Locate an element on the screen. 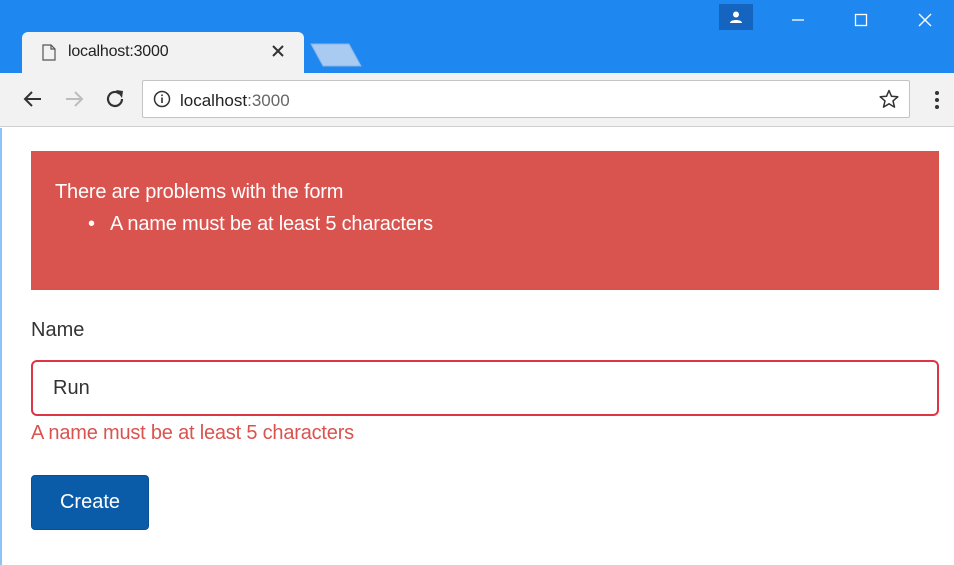 Image resolution: width=954 pixels, height=565 pixels. menu-icon is located at coordinates (937, 100).